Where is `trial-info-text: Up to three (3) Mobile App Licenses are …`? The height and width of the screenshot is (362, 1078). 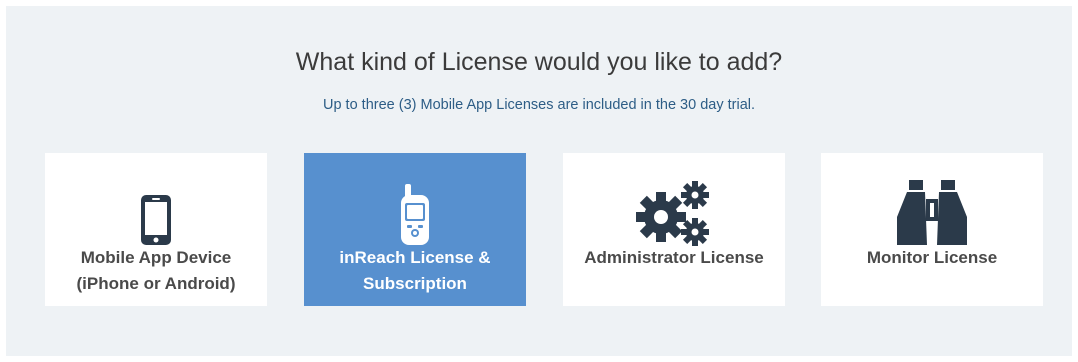 trial-info-text: Up to three (3) Mobile App Licenses are … is located at coordinates (539, 105).